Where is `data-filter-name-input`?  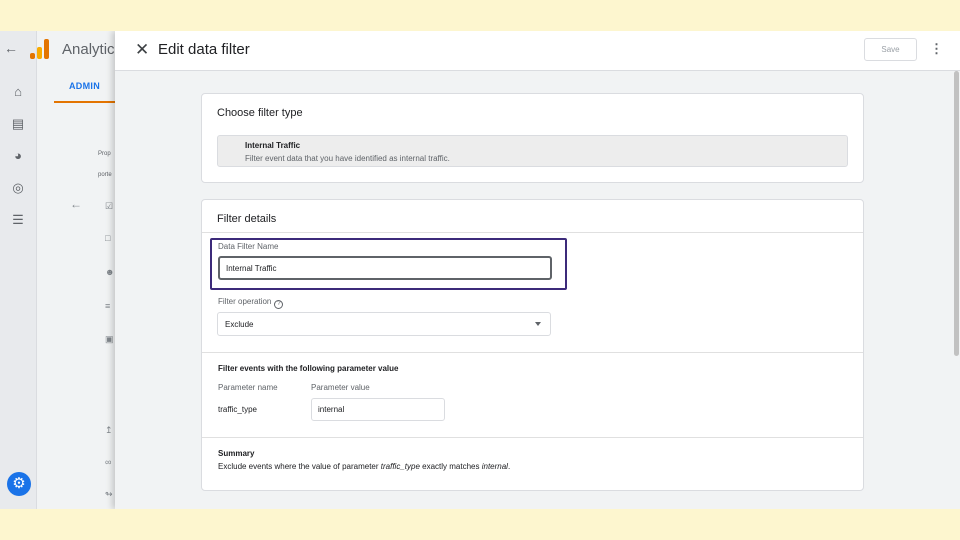 data-filter-name-input is located at coordinates (385, 268).